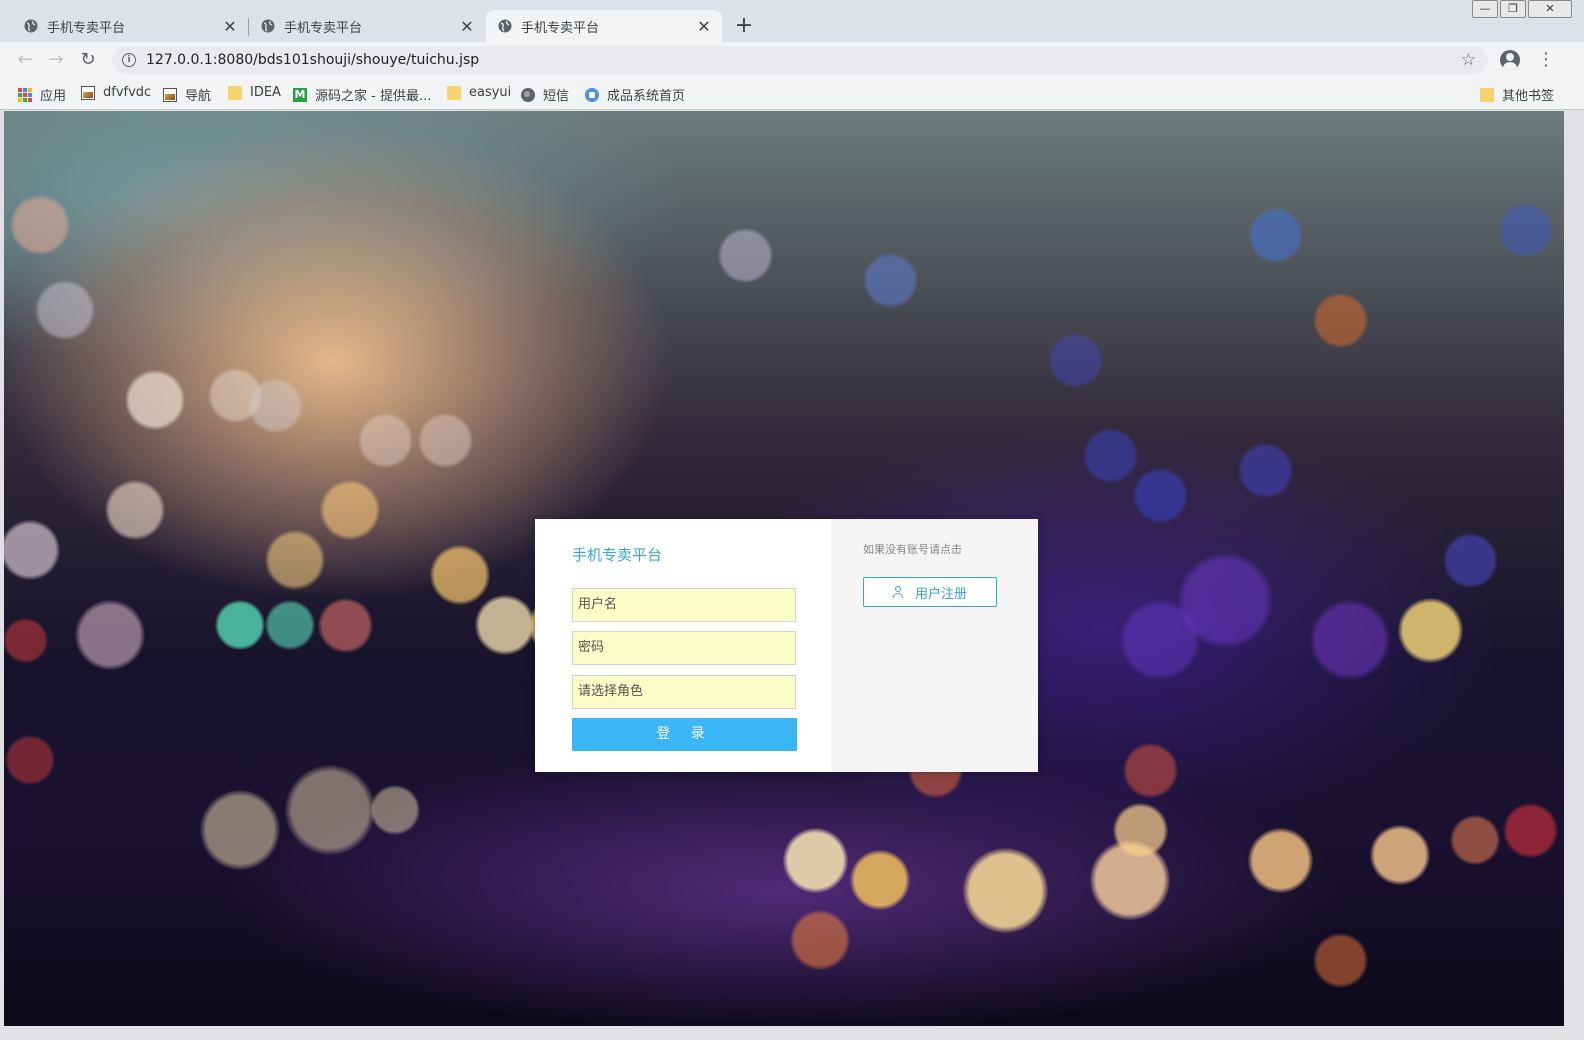 Image resolution: width=1584 pixels, height=1040 pixels. What do you see at coordinates (684, 605) in the screenshot?
I see `username-input: 用户名` at bounding box center [684, 605].